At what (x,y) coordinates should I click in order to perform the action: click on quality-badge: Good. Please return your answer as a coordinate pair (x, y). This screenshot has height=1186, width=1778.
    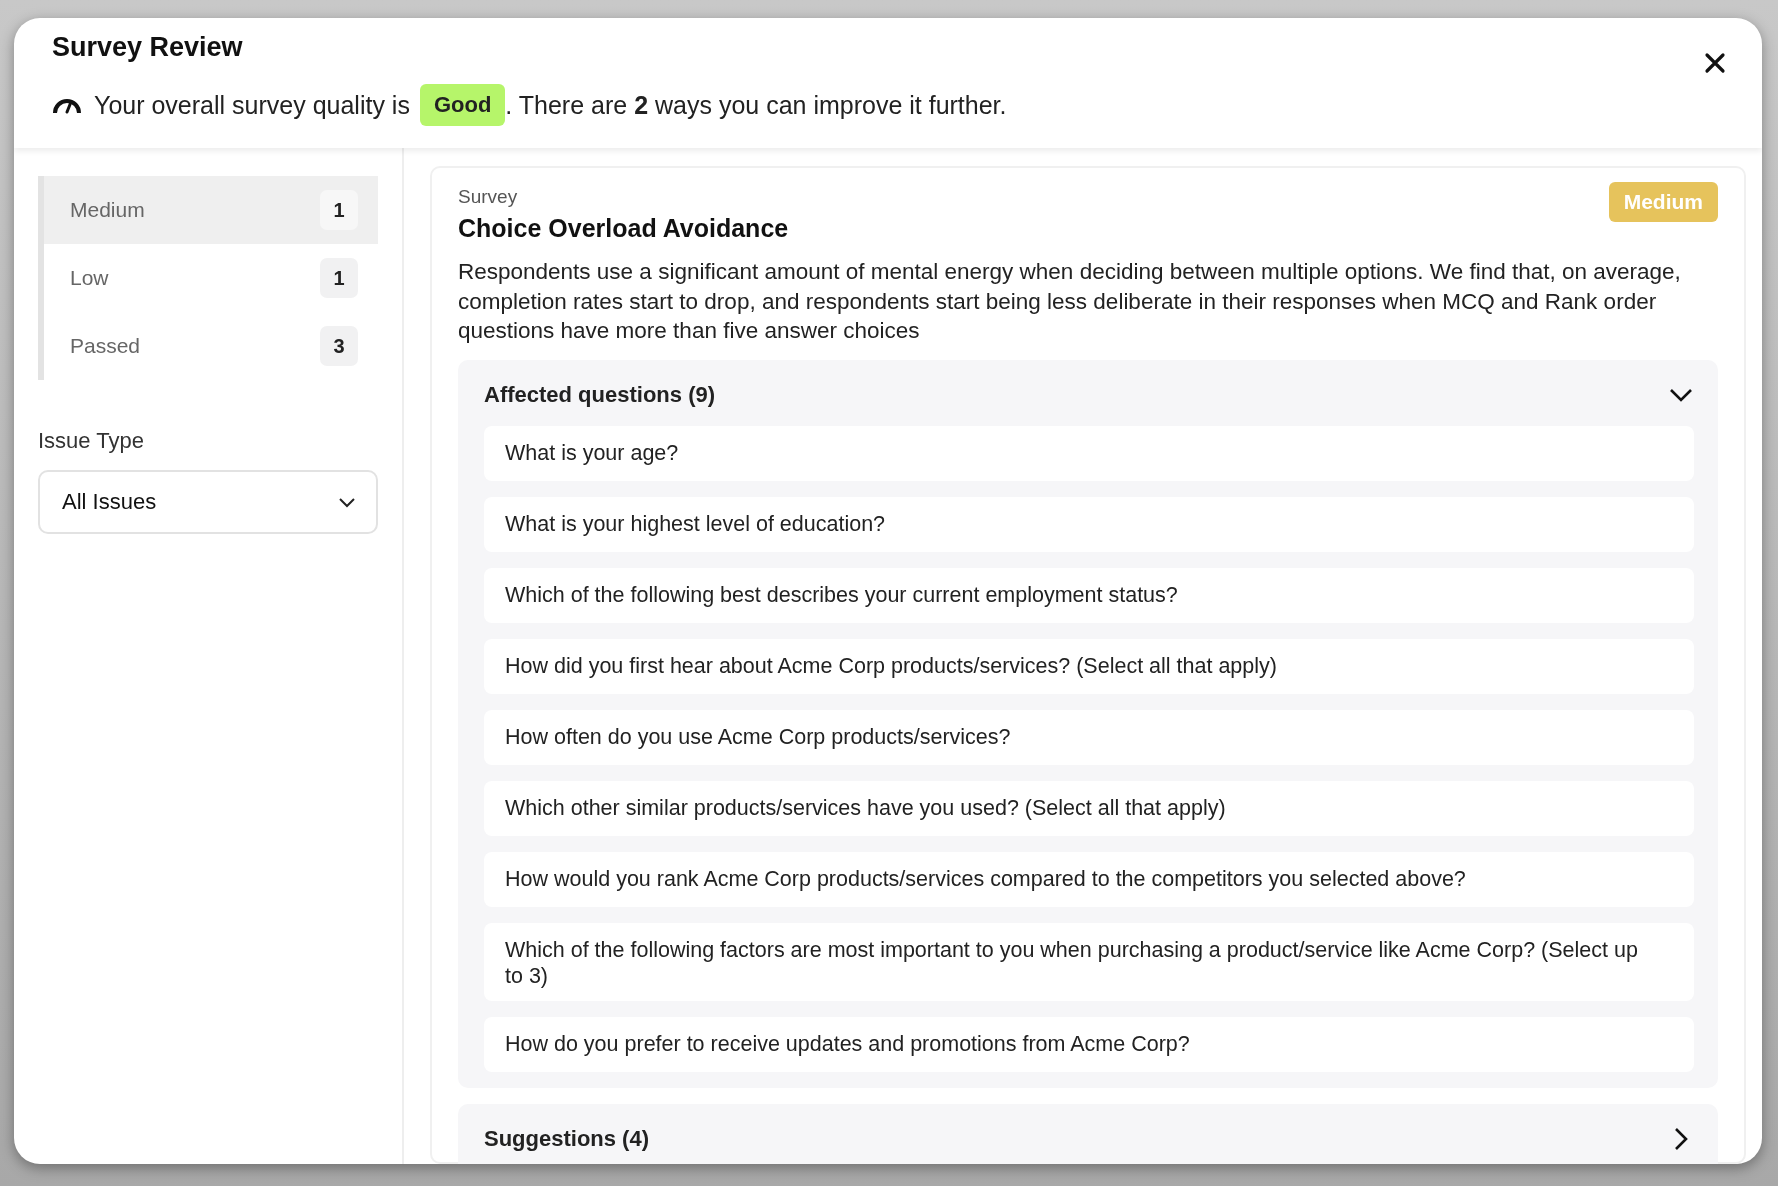
    Looking at the image, I should click on (462, 105).